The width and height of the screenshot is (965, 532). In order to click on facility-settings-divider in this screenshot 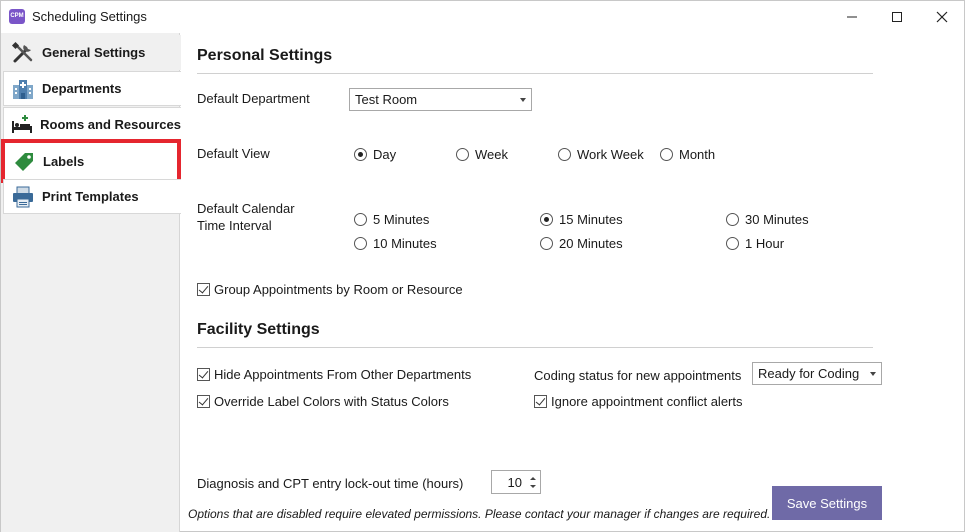, I will do `click(535, 347)`.